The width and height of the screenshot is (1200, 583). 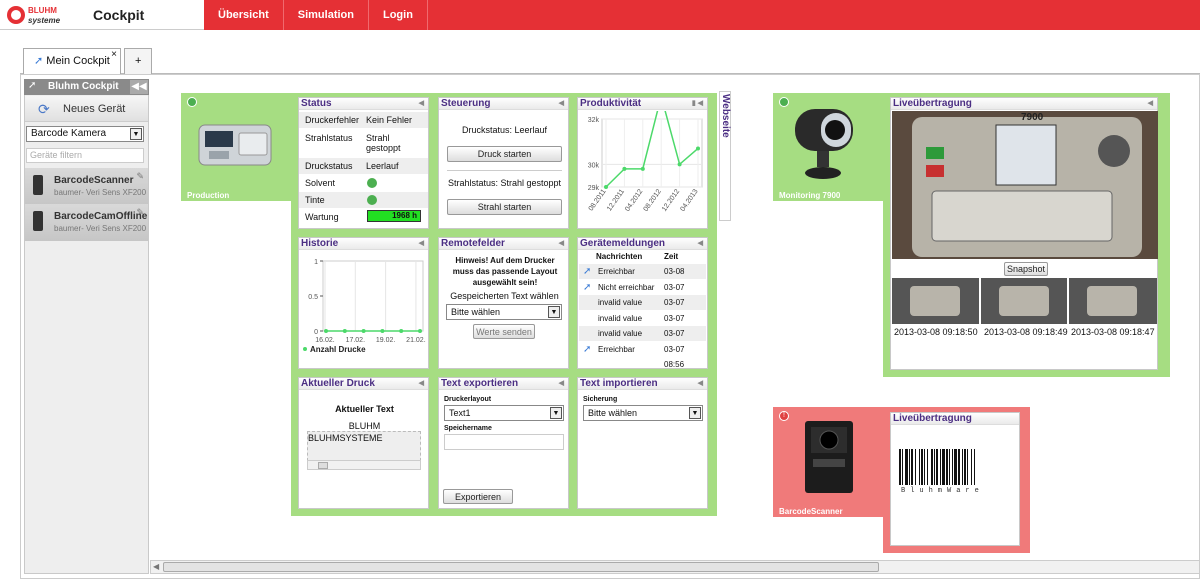 What do you see at coordinates (829, 457) in the screenshot?
I see `scanner-image` at bounding box center [829, 457].